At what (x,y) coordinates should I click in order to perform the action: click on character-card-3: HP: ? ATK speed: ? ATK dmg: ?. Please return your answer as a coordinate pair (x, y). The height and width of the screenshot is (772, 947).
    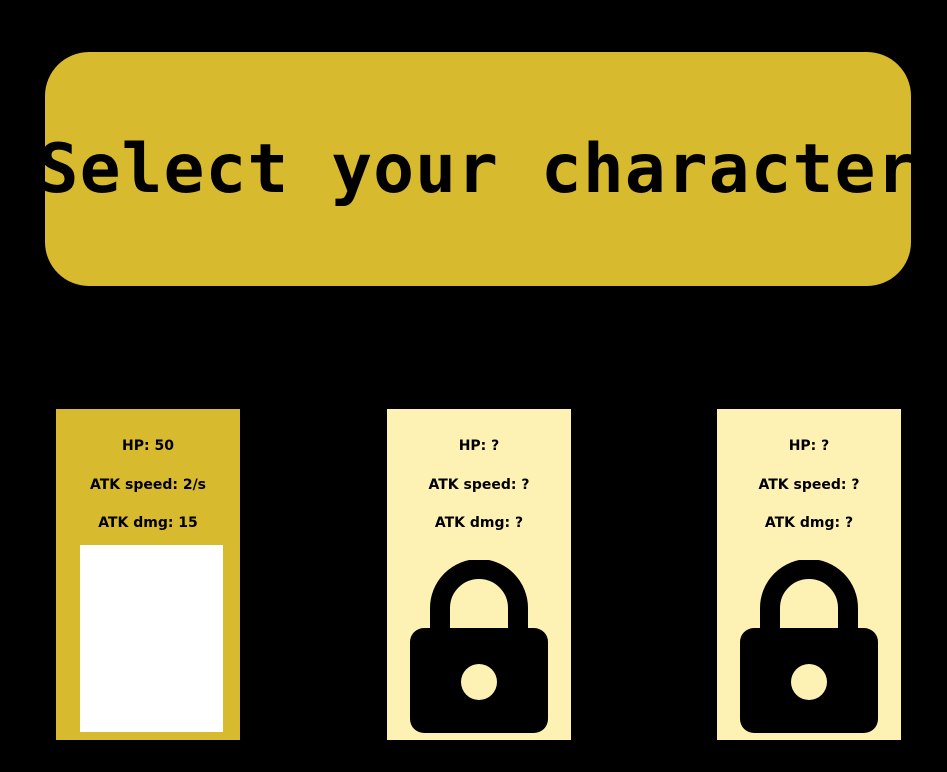
    Looking at the image, I should click on (809, 574).